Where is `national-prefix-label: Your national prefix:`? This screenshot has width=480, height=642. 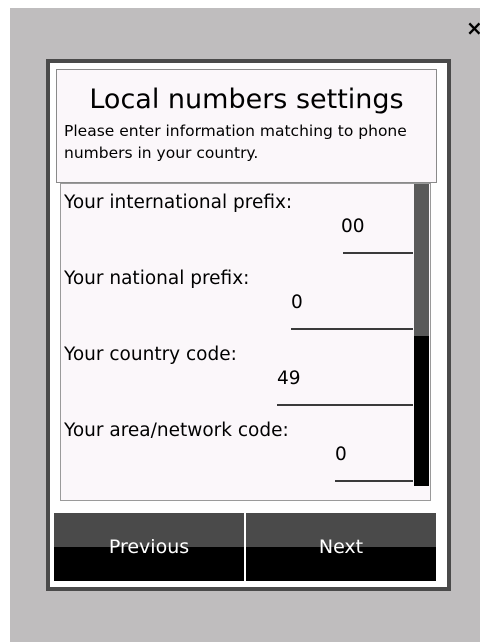
national-prefix-label: Your national prefix: is located at coordinates (157, 278).